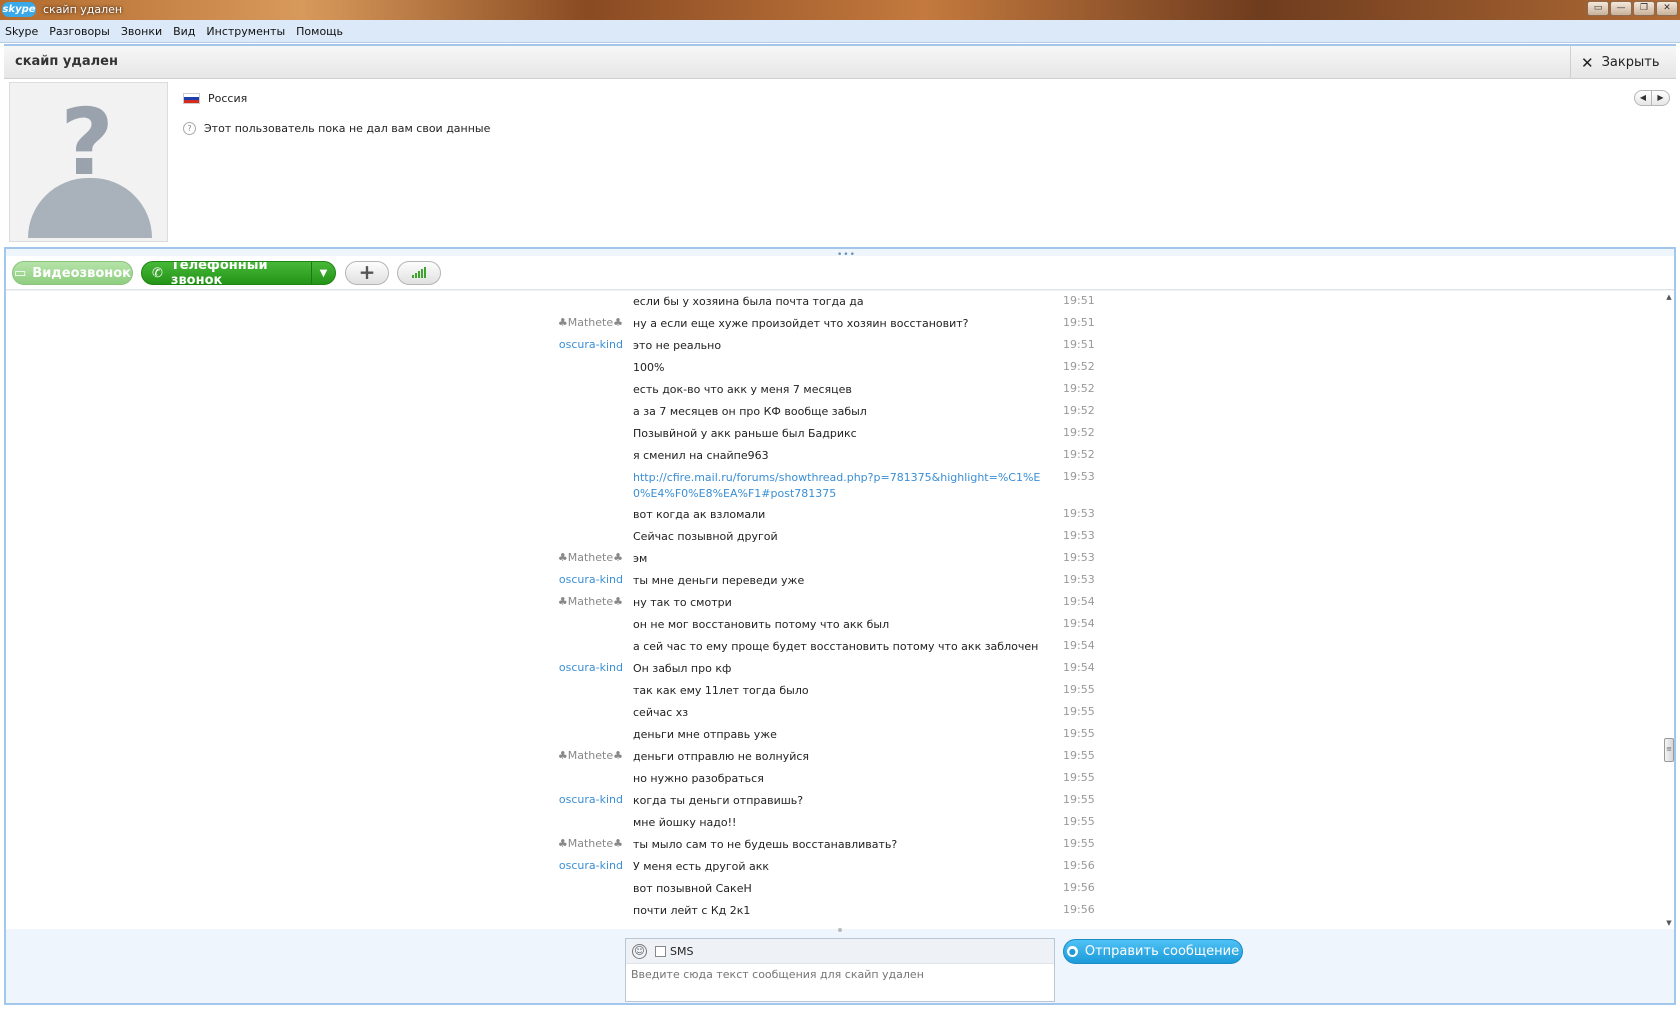 This screenshot has width=1680, height=1009. I want to click on message-text: ну так то смотри, so click(682, 602).